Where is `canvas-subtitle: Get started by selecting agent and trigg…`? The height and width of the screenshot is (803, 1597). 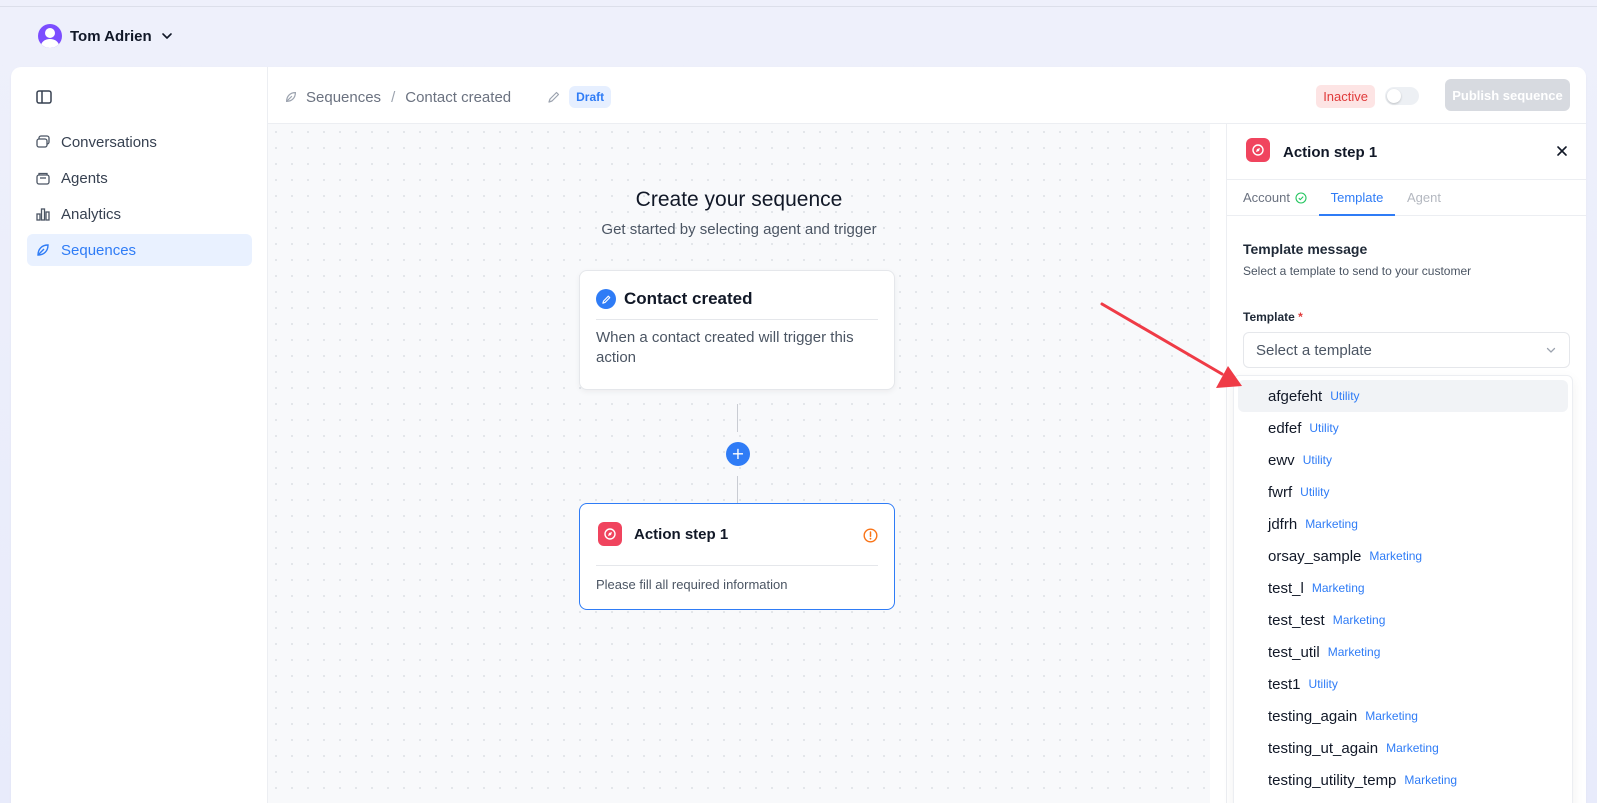
canvas-subtitle: Get started by selecting agent and trigg… is located at coordinates (739, 229).